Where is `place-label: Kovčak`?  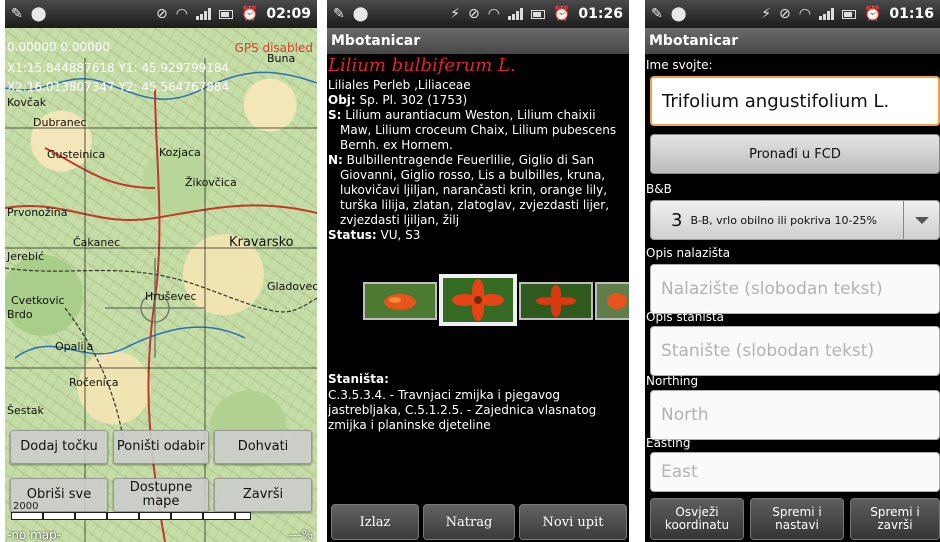
place-label: Kovčak is located at coordinates (27, 102).